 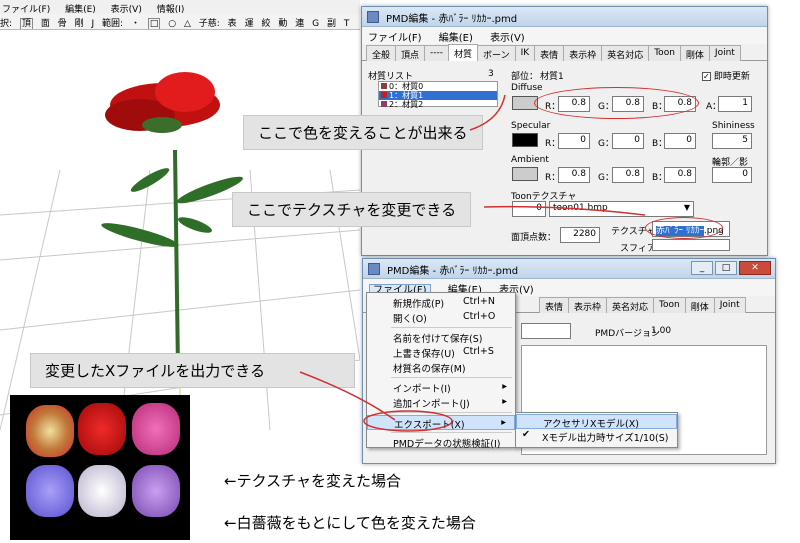 I want to click on thumb-red, so click(x=102, y=429).